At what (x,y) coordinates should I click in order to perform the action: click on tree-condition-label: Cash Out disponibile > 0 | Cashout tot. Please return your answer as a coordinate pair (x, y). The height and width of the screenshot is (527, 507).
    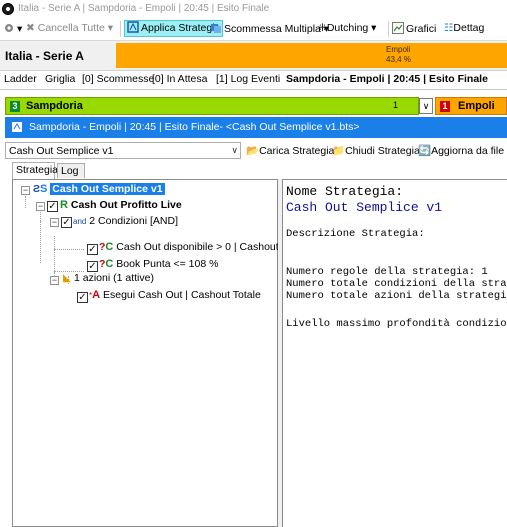
    Looking at the image, I should click on (205, 247).